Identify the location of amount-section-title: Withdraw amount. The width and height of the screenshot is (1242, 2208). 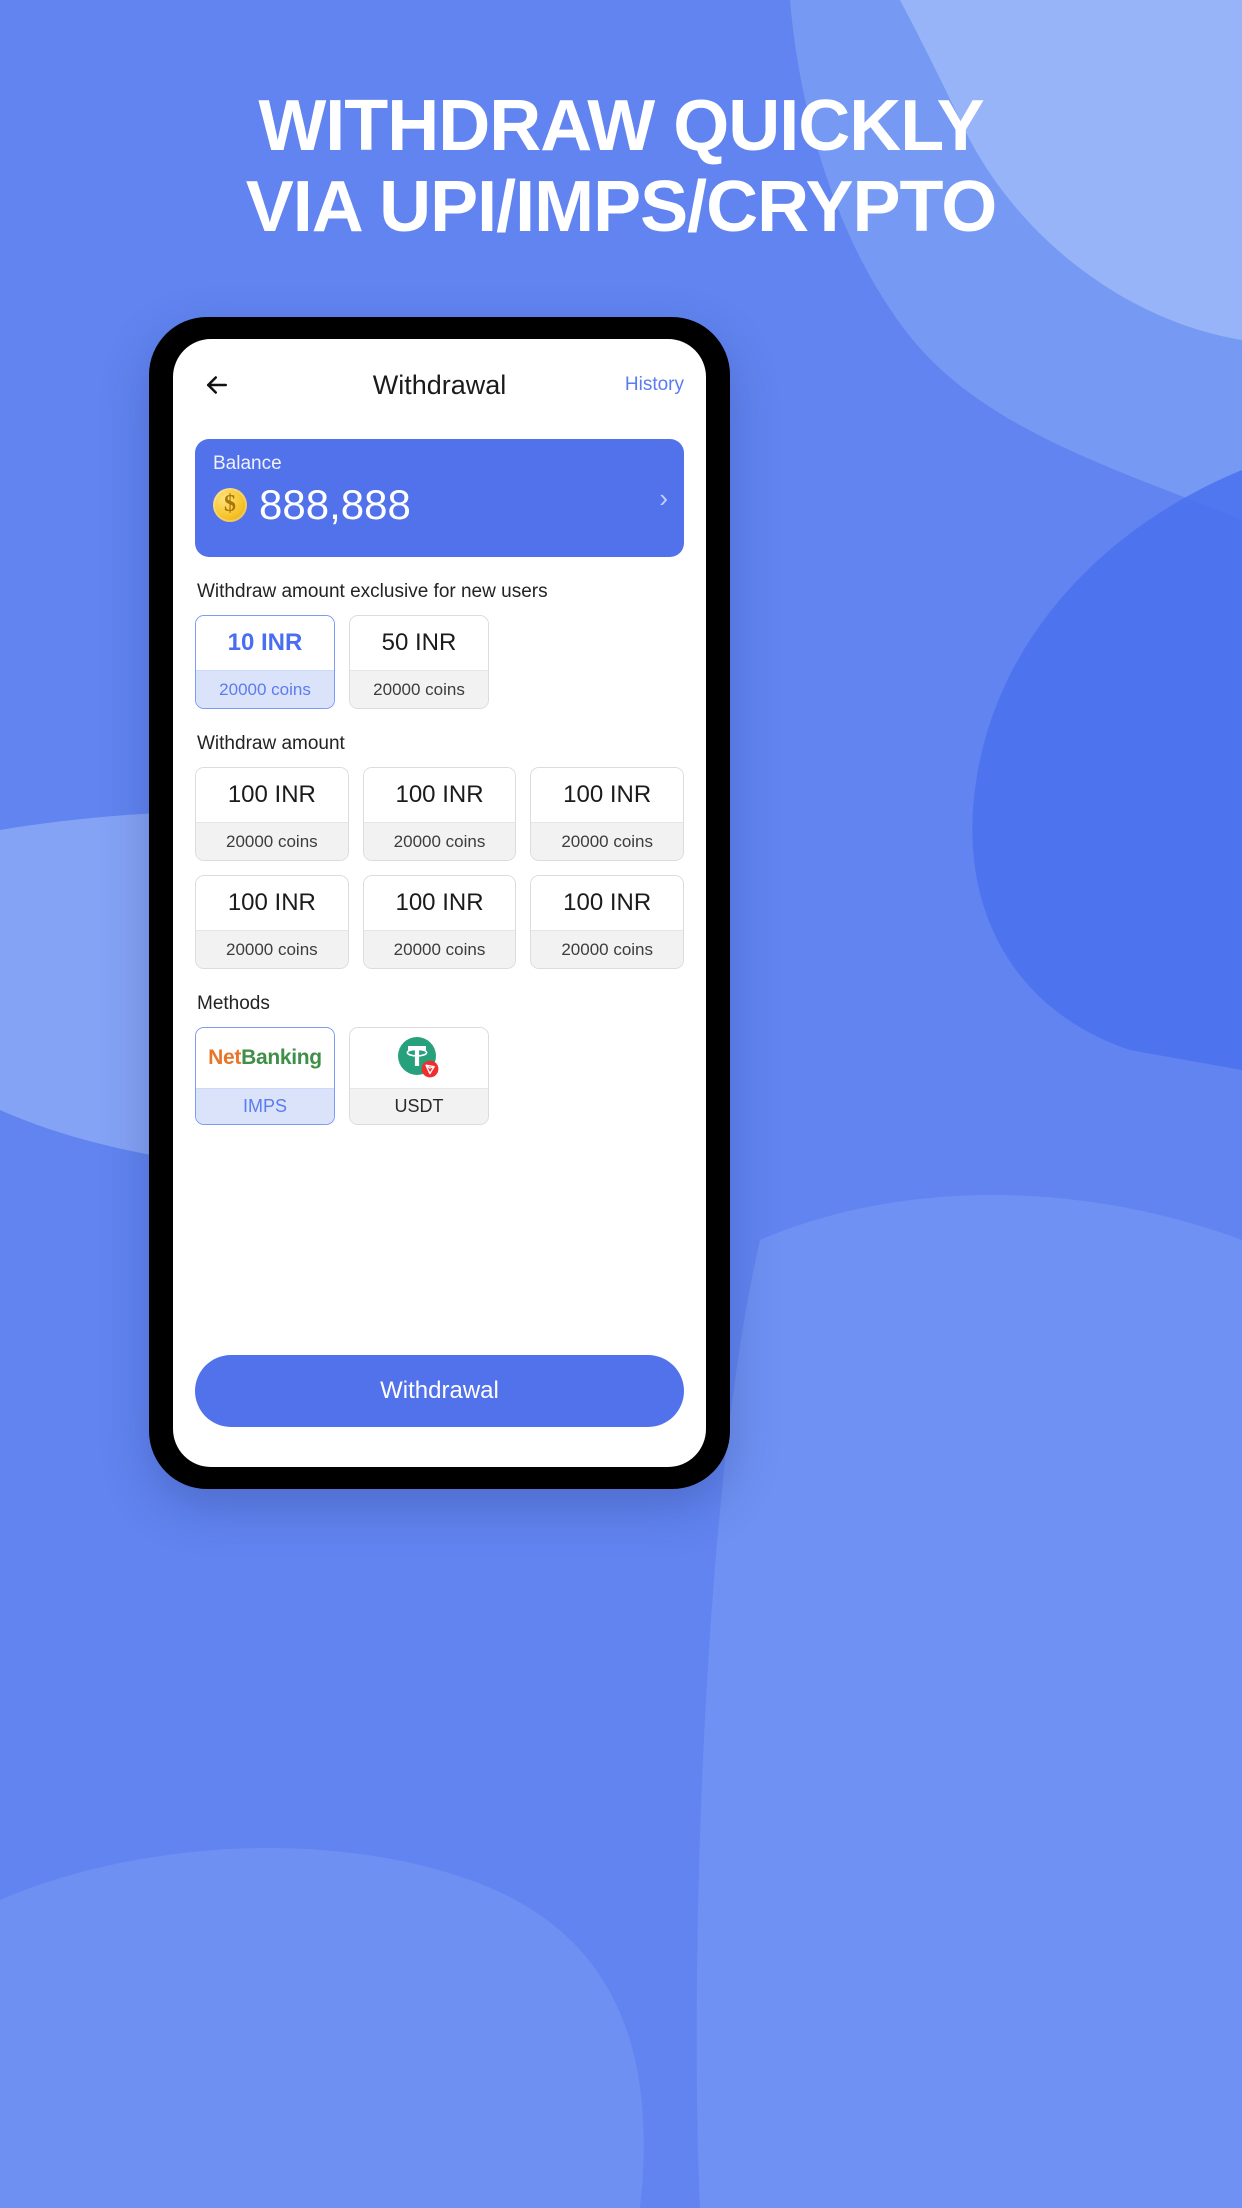
(271, 743).